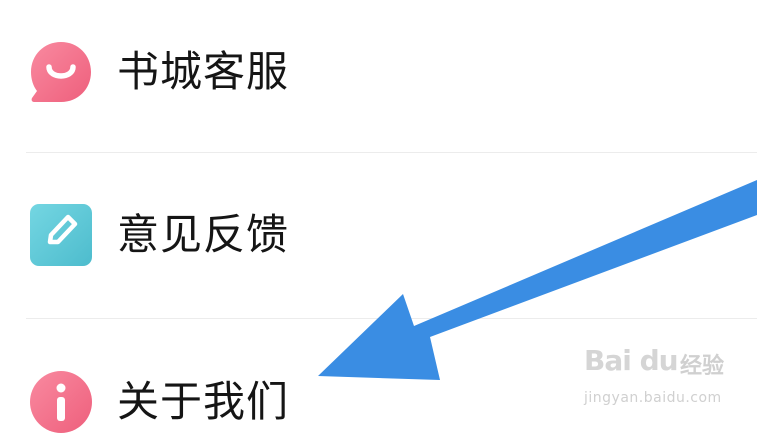 The height and width of the screenshot is (442, 757). I want to click on menu-item-label: 意见反馈, so click(203, 234).